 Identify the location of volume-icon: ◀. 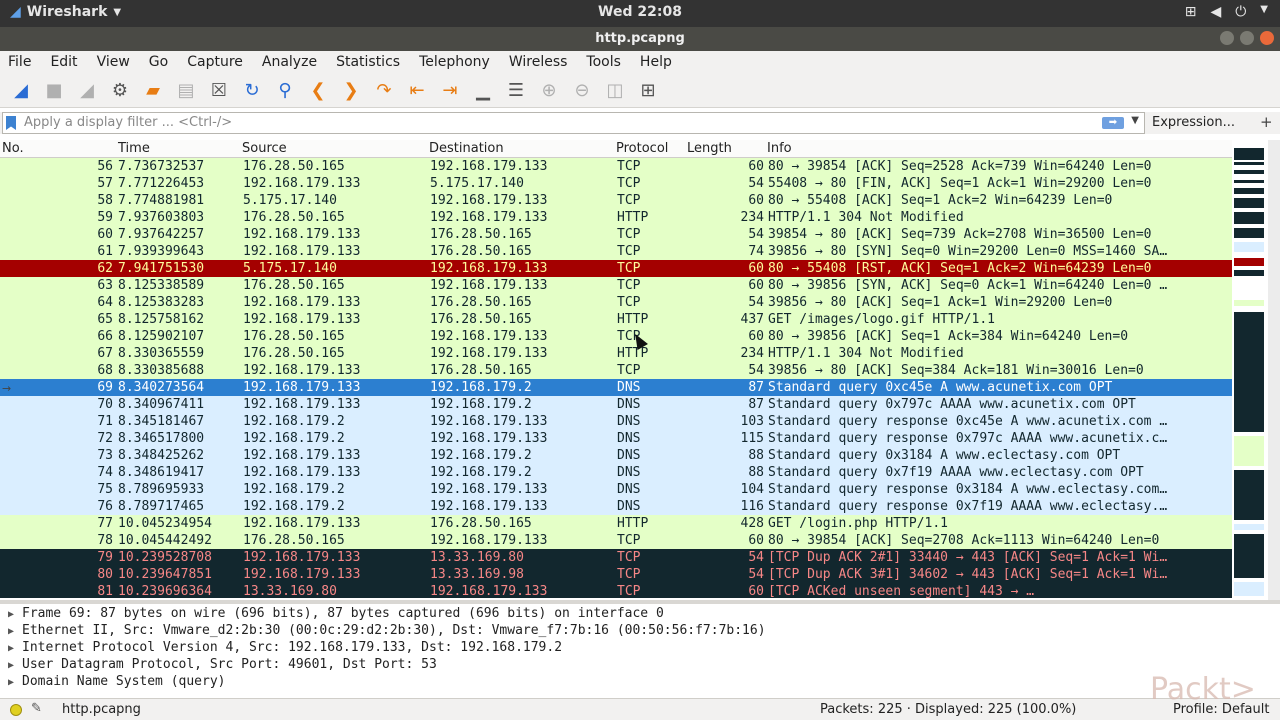
(1215, 12).